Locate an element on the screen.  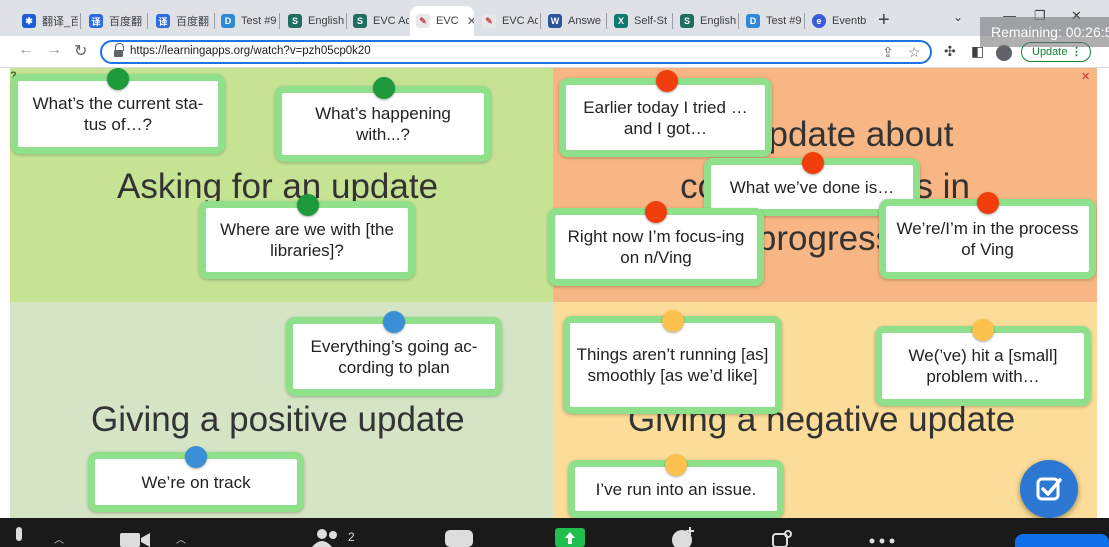
card-text: What’s the current sta-tus of…? is located at coordinates (118, 114).